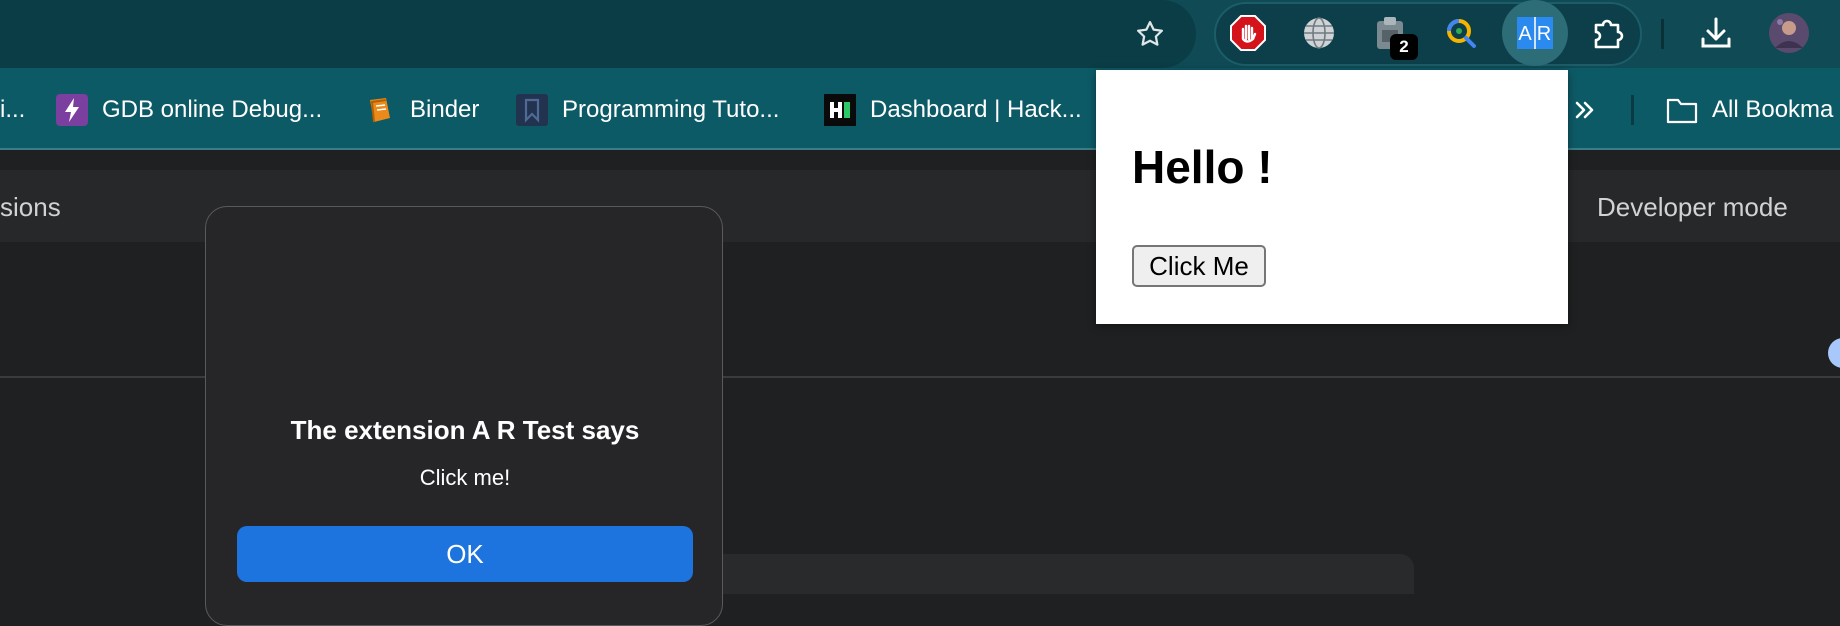 The image size is (1840, 626). Describe the element at coordinates (840, 110) in the screenshot. I see `hackerrank-icon` at that location.